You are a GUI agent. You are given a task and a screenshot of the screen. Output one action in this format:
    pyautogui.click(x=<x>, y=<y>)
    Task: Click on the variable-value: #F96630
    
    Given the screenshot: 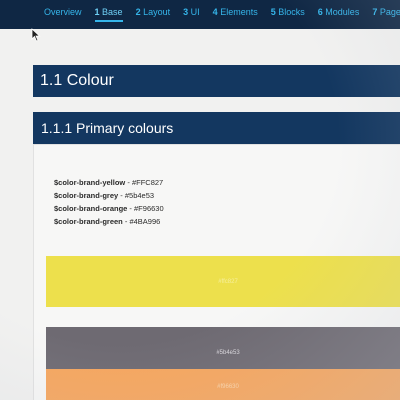 What is the action you would take?
    pyautogui.click(x=149, y=208)
    